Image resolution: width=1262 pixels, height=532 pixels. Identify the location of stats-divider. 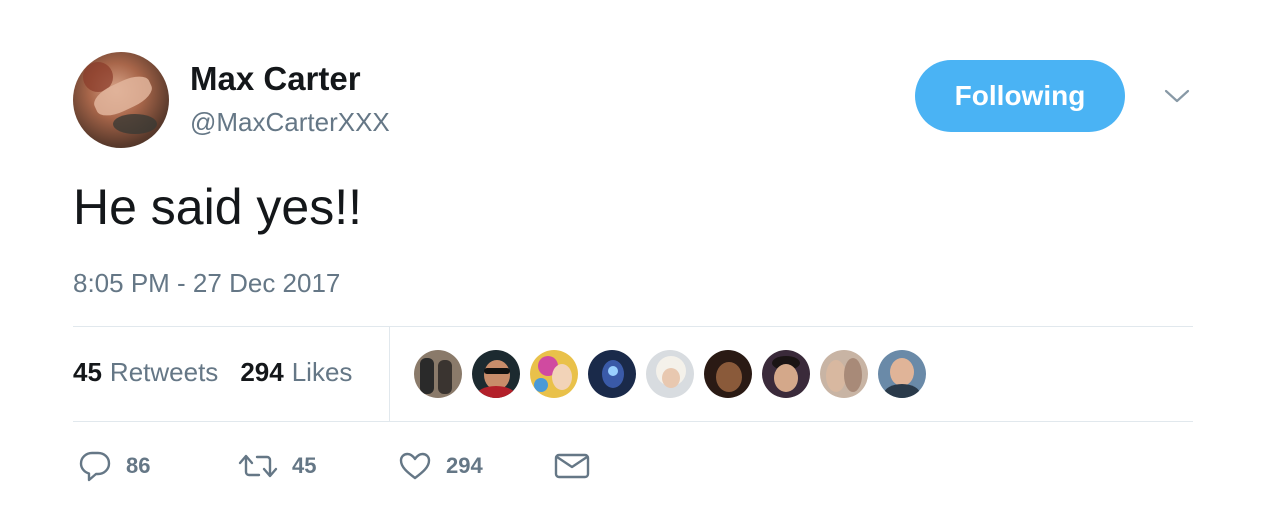
(389, 374).